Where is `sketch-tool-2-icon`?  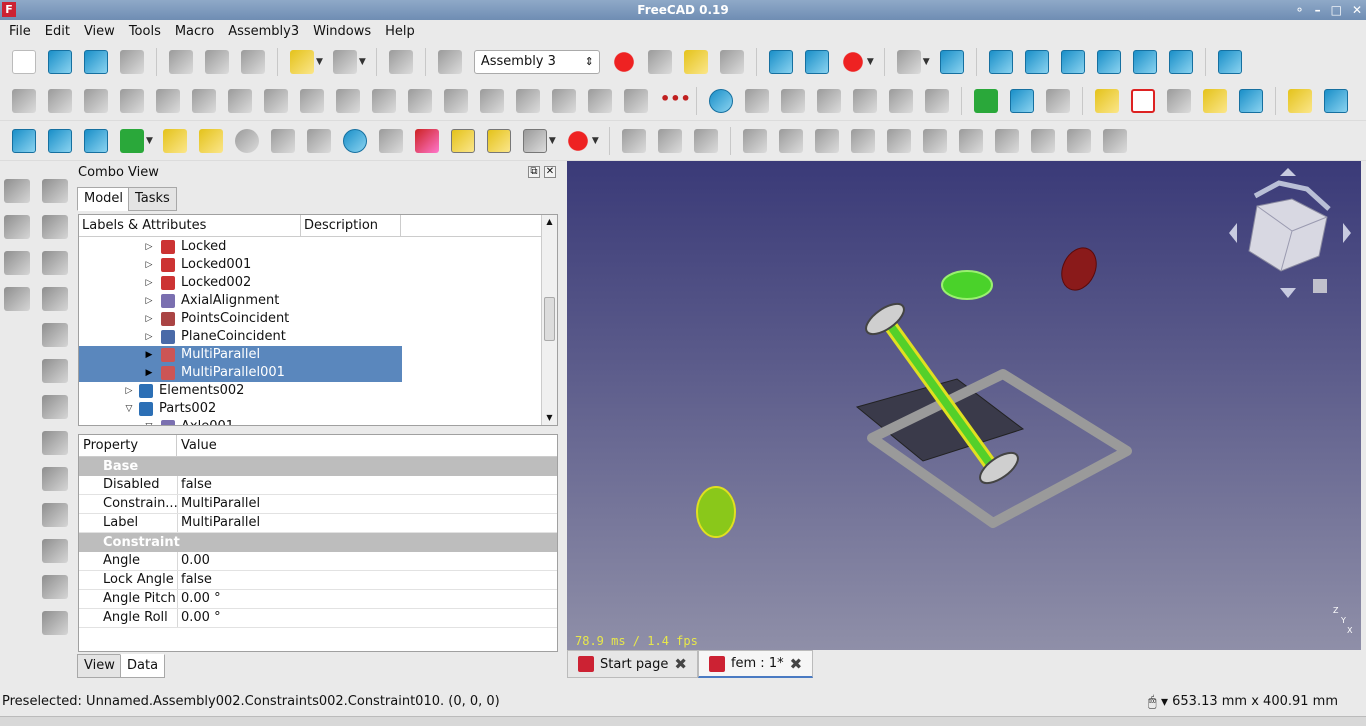
sketch-tool-2-icon is located at coordinates (55, 191).